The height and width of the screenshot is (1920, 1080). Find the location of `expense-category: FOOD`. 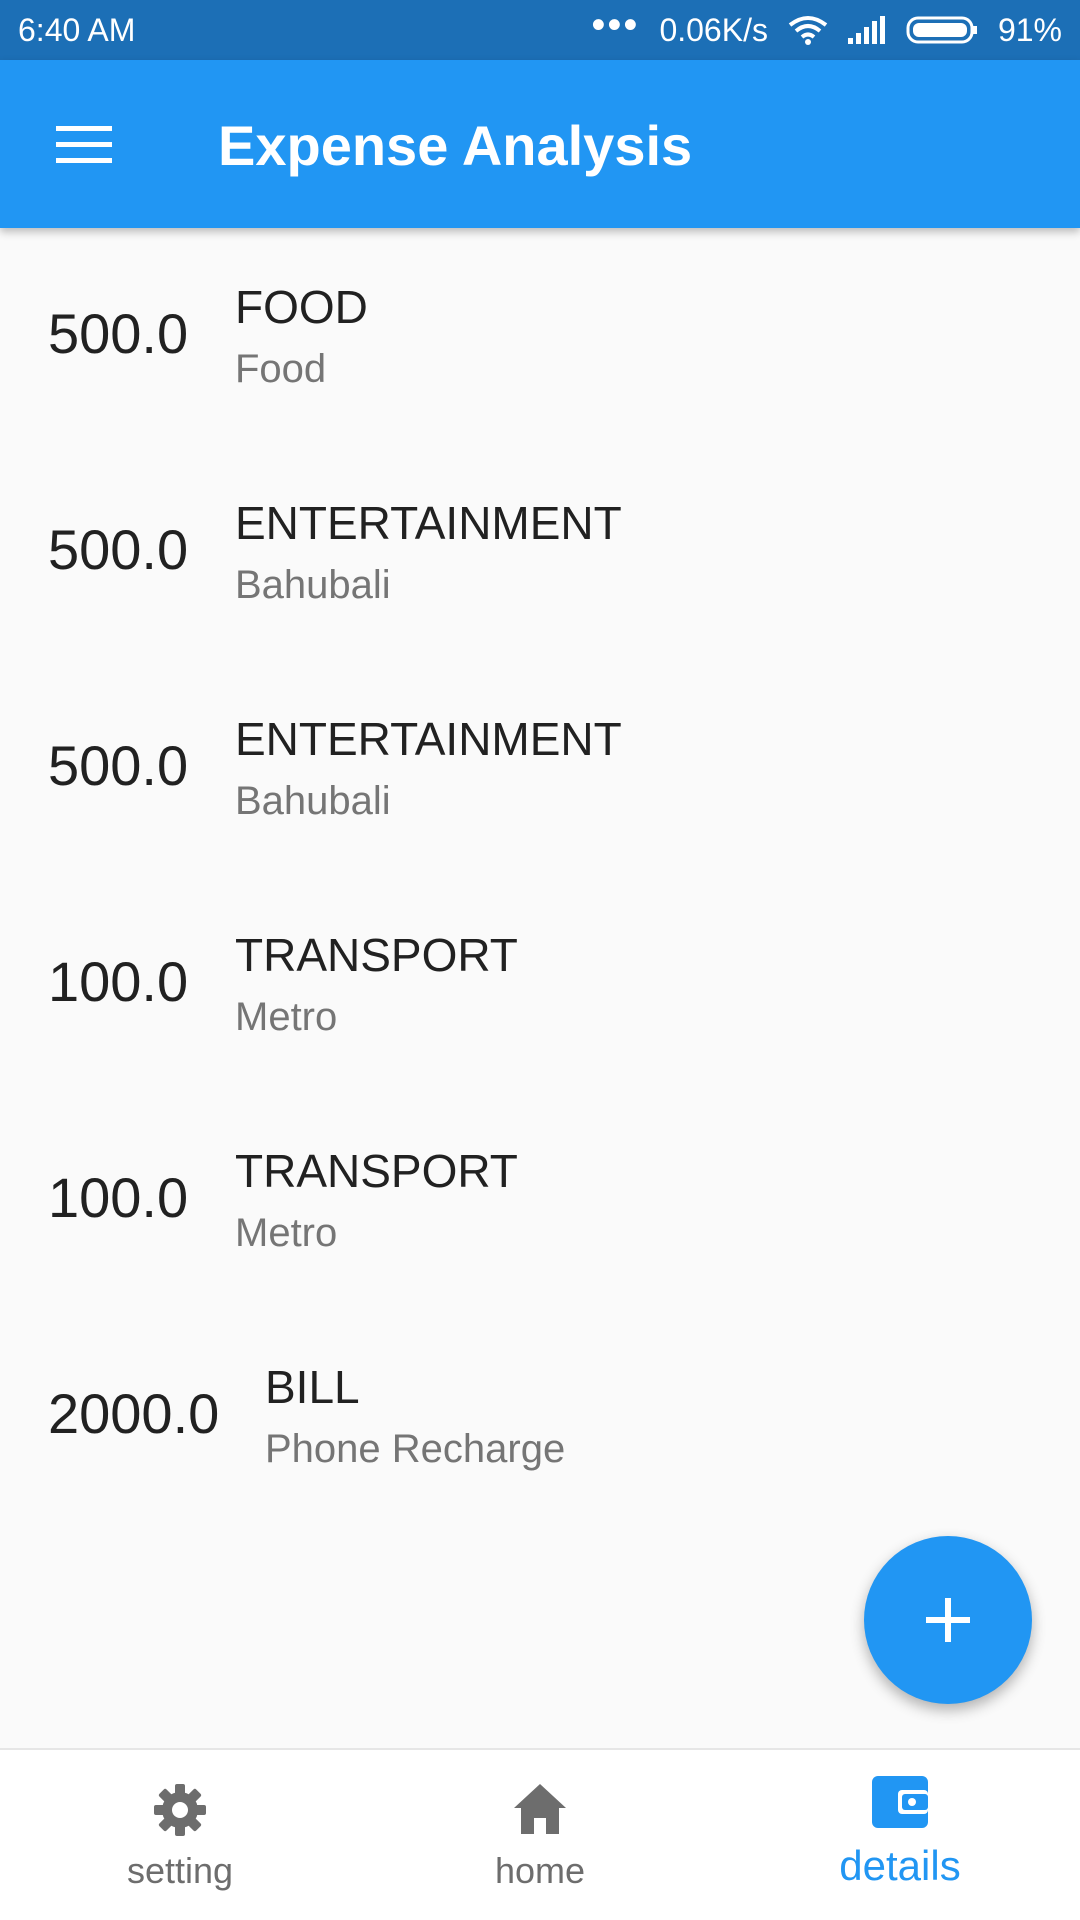

expense-category: FOOD is located at coordinates (301, 307).